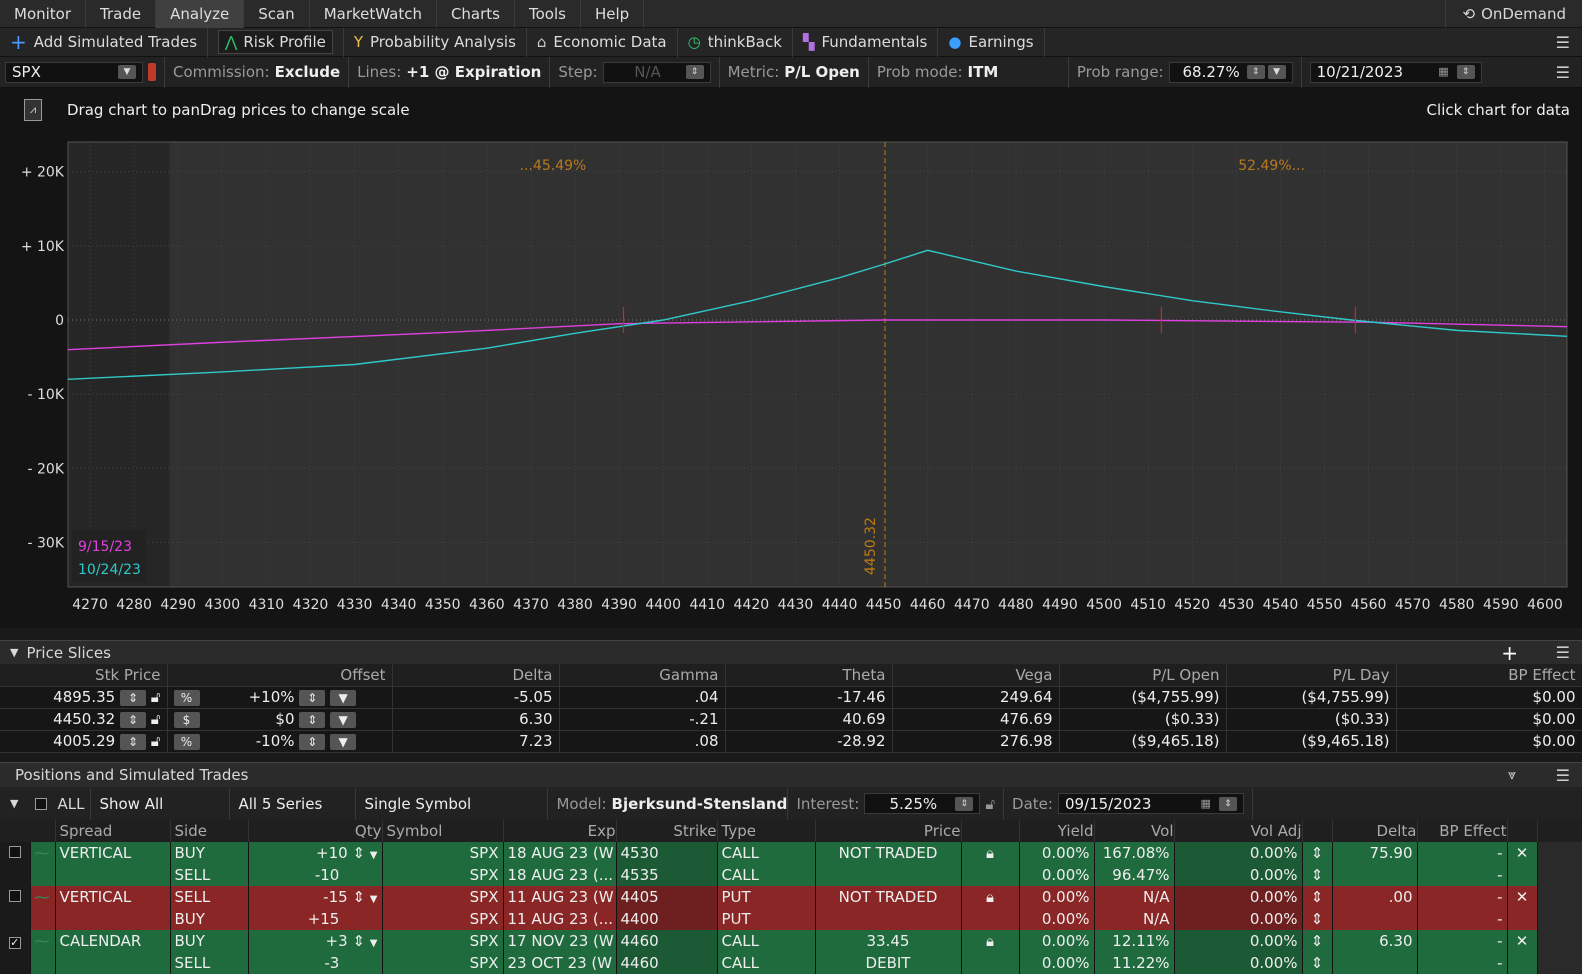  I want to click on symbol-mode-select: Single Symbol, so click(452, 803).